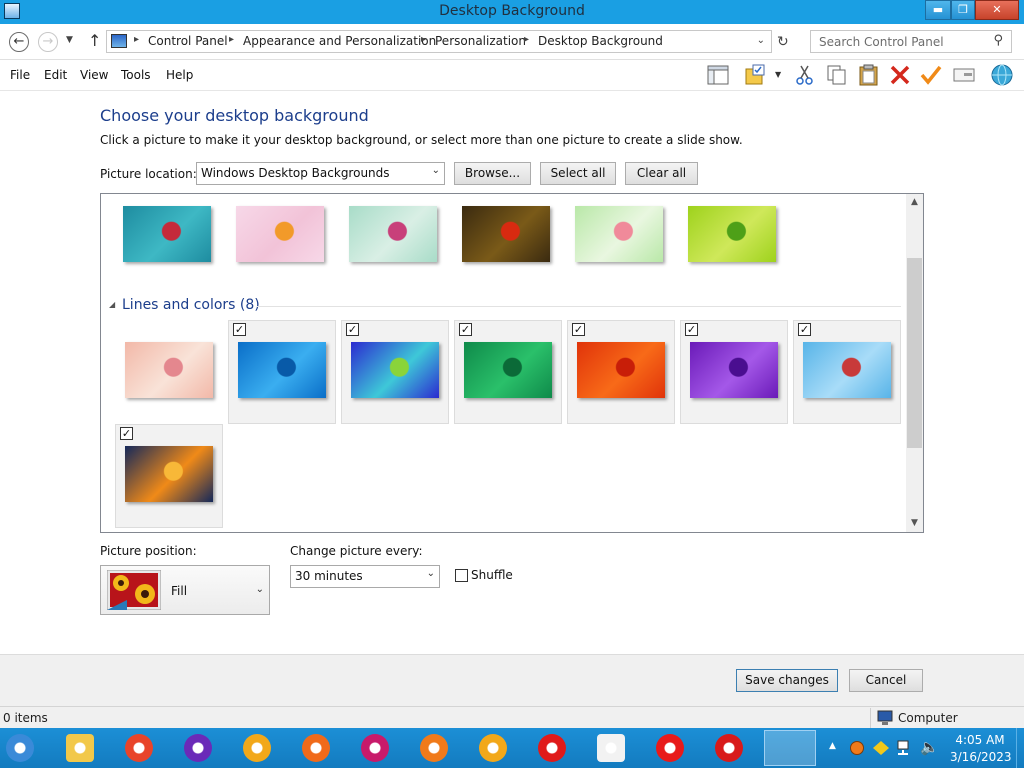 Image resolution: width=1024 pixels, height=768 pixels. What do you see at coordinates (94, 40) in the screenshot?
I see `up-button: ↑` at bounding box center [94, 40].